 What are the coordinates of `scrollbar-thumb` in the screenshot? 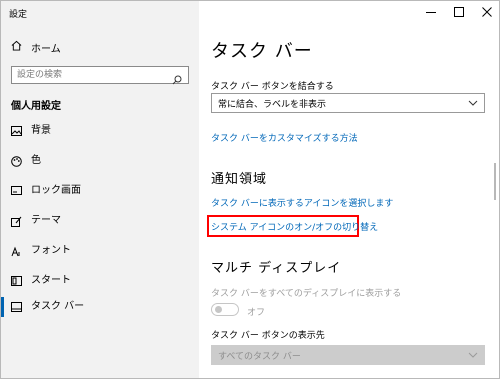 It's located at (495, 181).